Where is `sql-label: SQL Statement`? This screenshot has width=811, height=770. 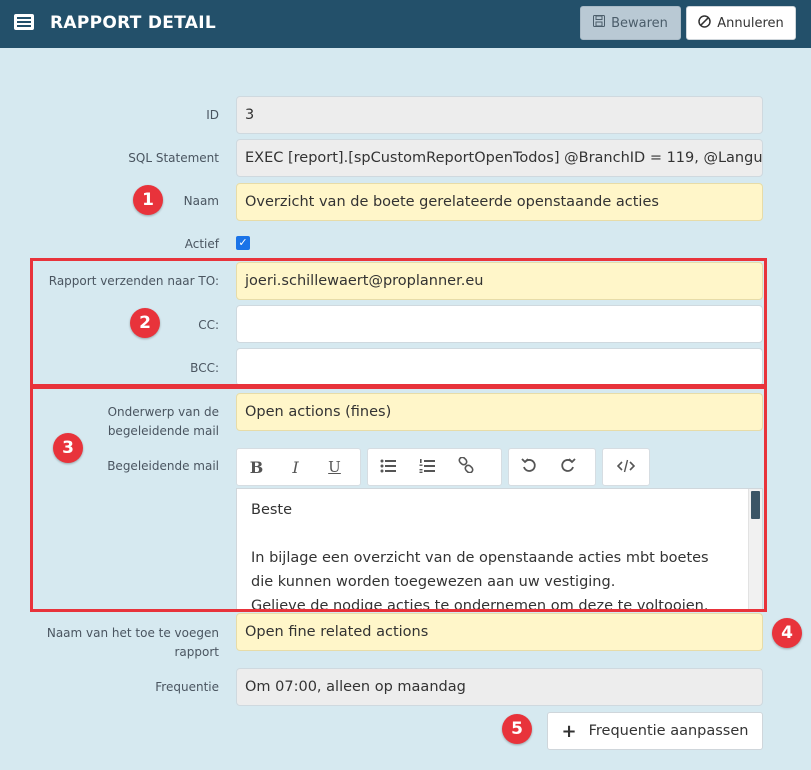 sql-label: SQL Statement is located at coordinates (173, 158).